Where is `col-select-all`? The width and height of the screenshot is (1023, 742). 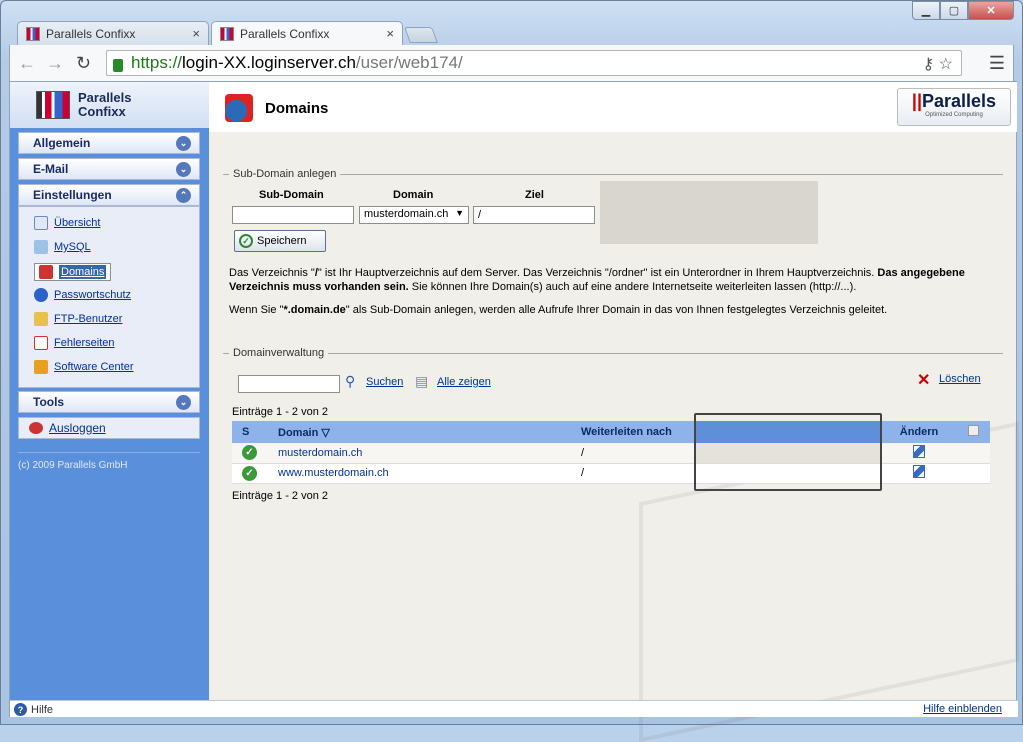
col-select-all is located at coordinates (973, 432).